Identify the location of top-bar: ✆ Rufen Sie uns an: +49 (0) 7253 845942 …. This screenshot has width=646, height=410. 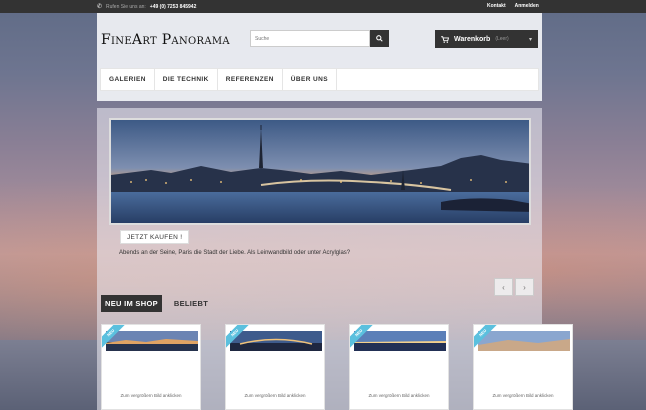
(323, 6).